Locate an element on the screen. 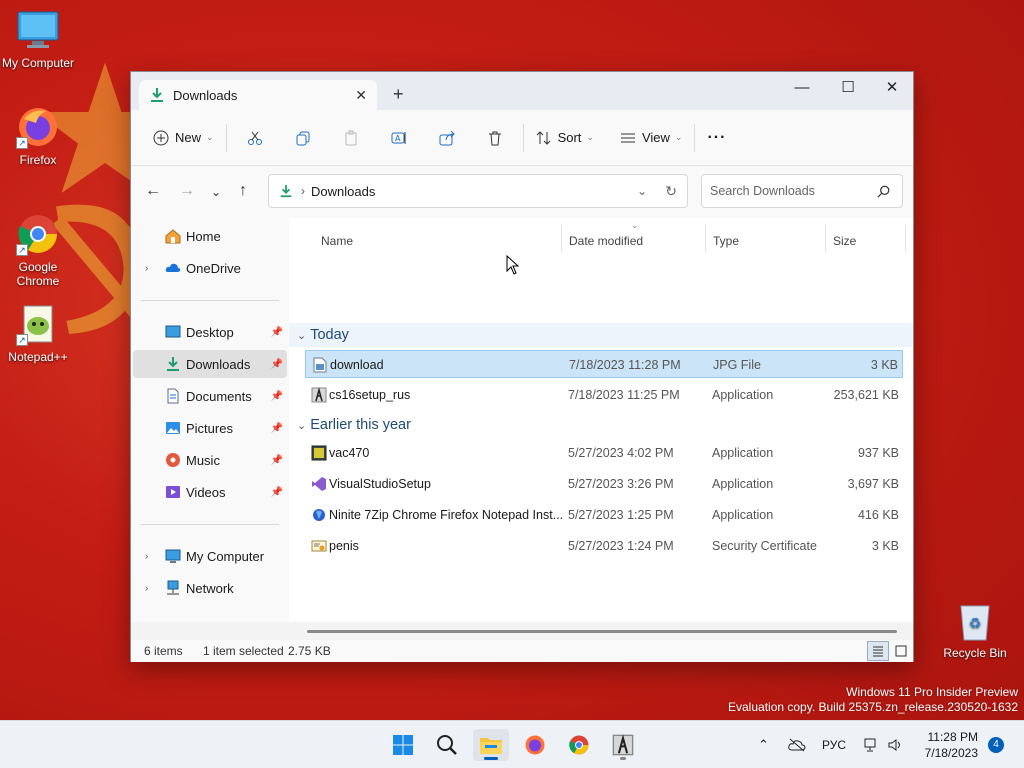 This screenshot has height=768, width=1024. sidebar-item-label: Videos is located at coordinates (206, 492).